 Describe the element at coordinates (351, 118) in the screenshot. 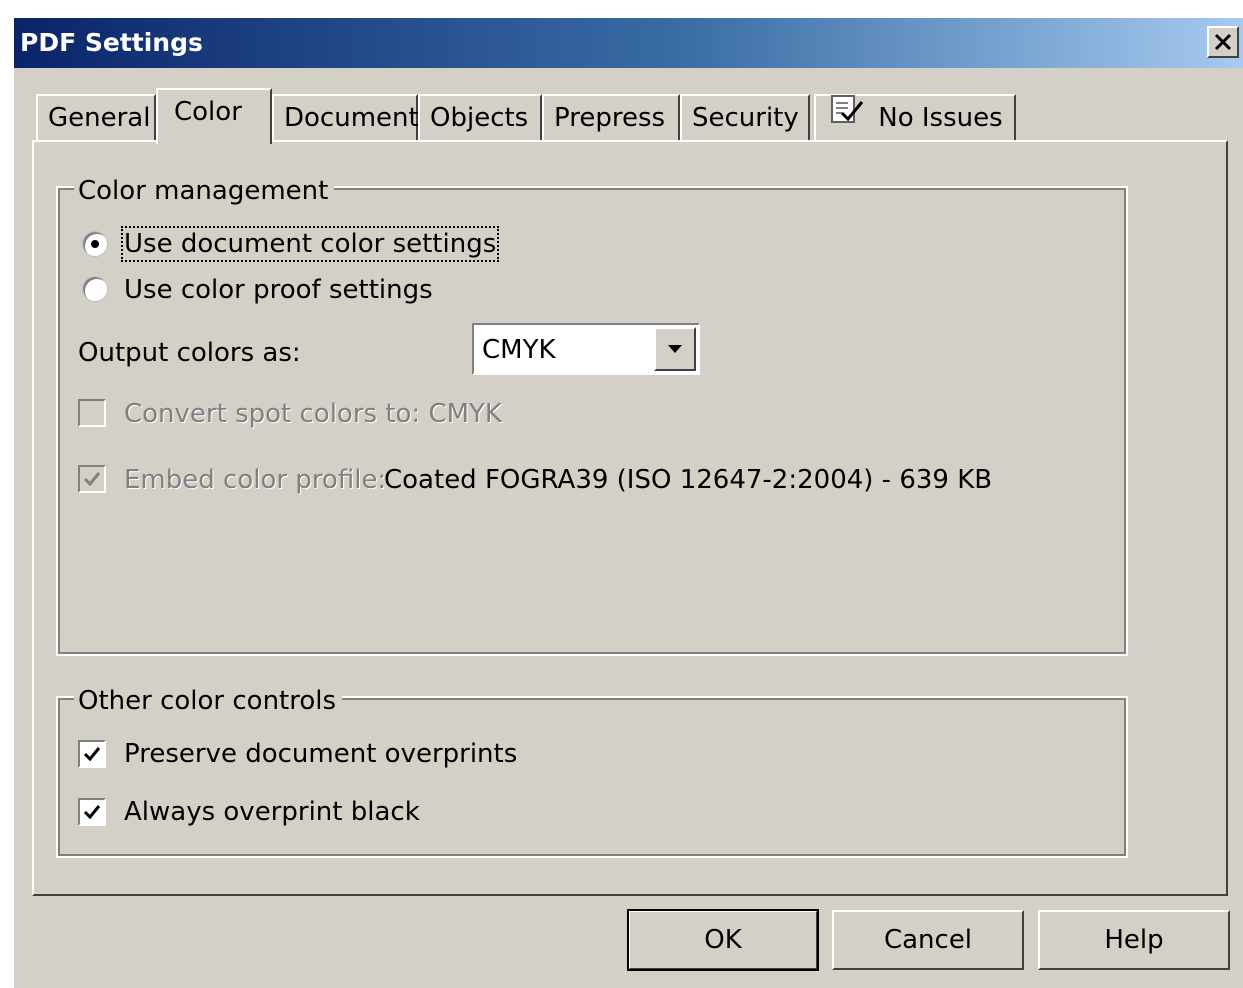

I see `tab-label: Document` at that location.